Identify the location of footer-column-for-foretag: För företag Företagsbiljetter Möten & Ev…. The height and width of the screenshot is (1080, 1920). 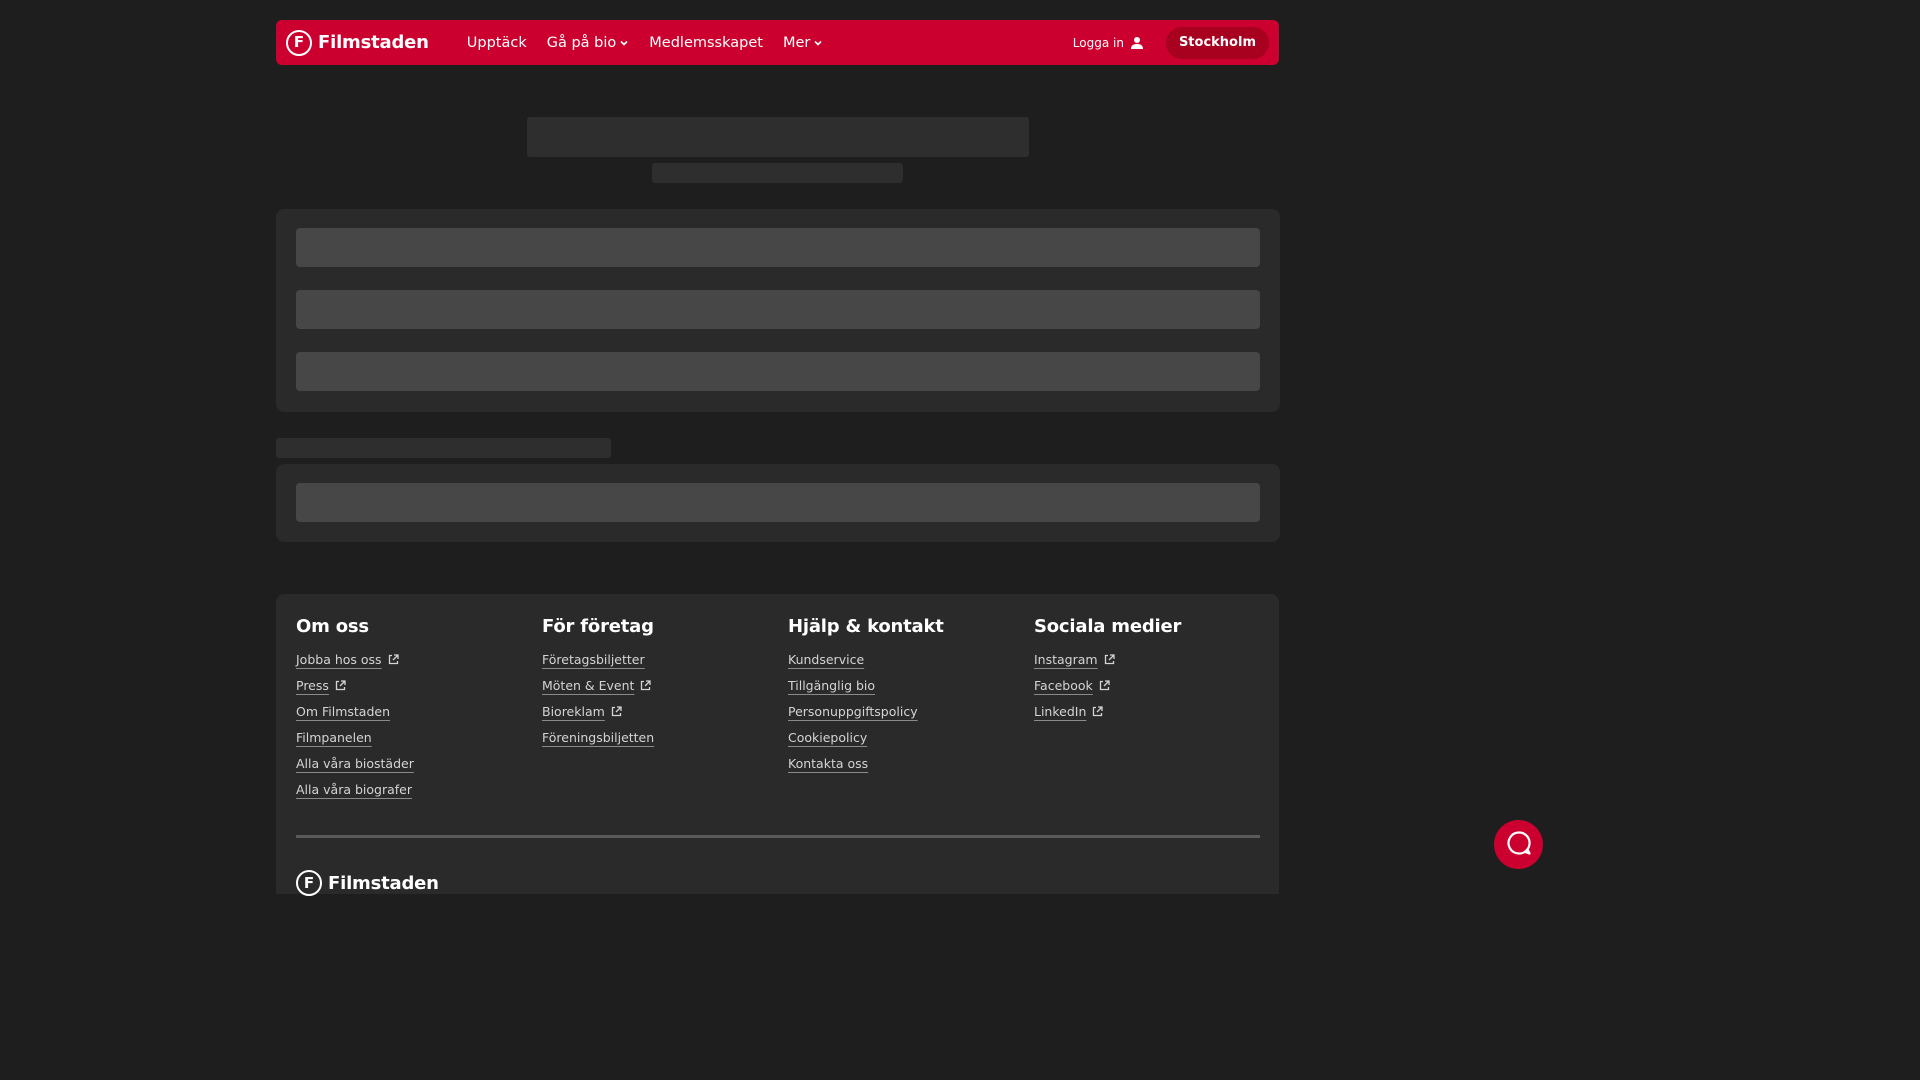
(657, 685).